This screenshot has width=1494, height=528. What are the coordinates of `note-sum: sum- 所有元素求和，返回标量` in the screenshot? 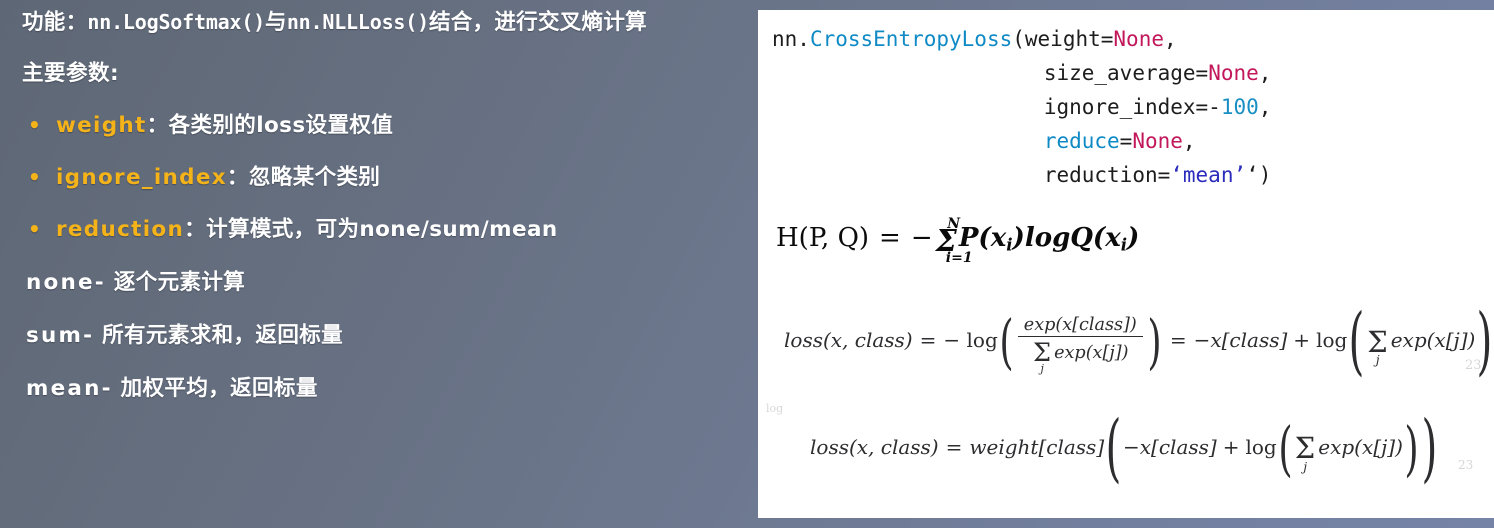 It's located at (382, 322).